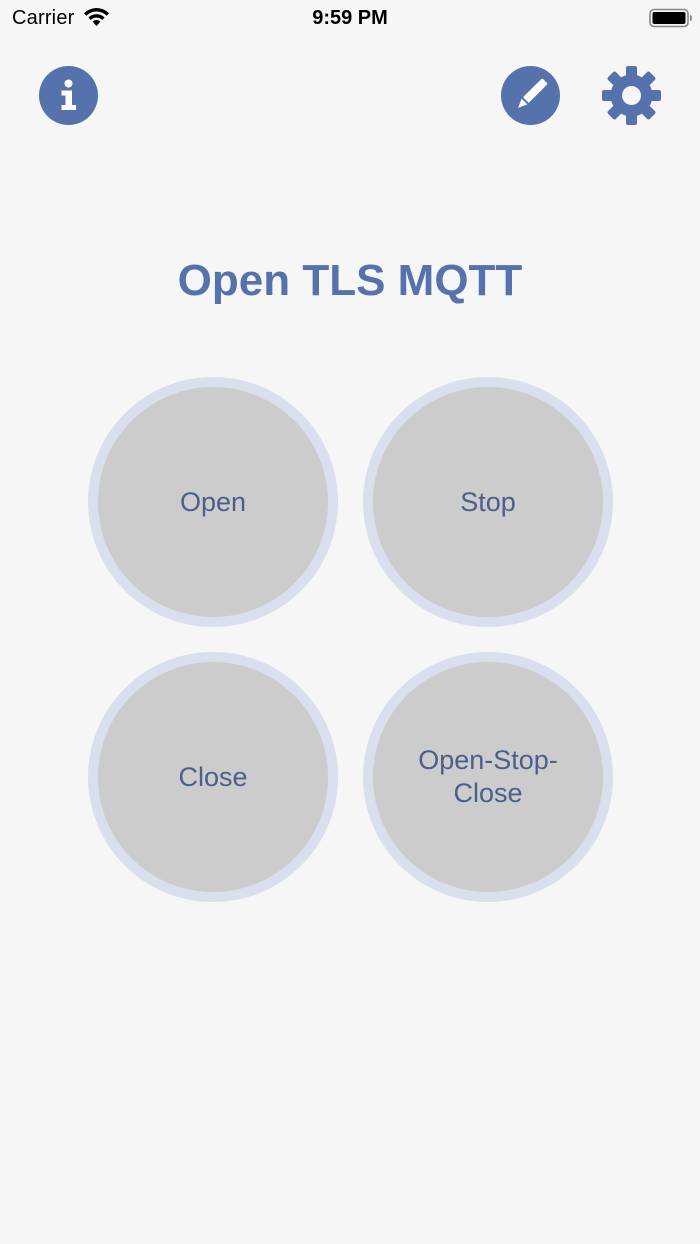 This screenshot has height=1244, width=700. Describe the element at coordinates (350, 280) in the screenshot. I see `page-title: Open TLS MQTT` at that location.